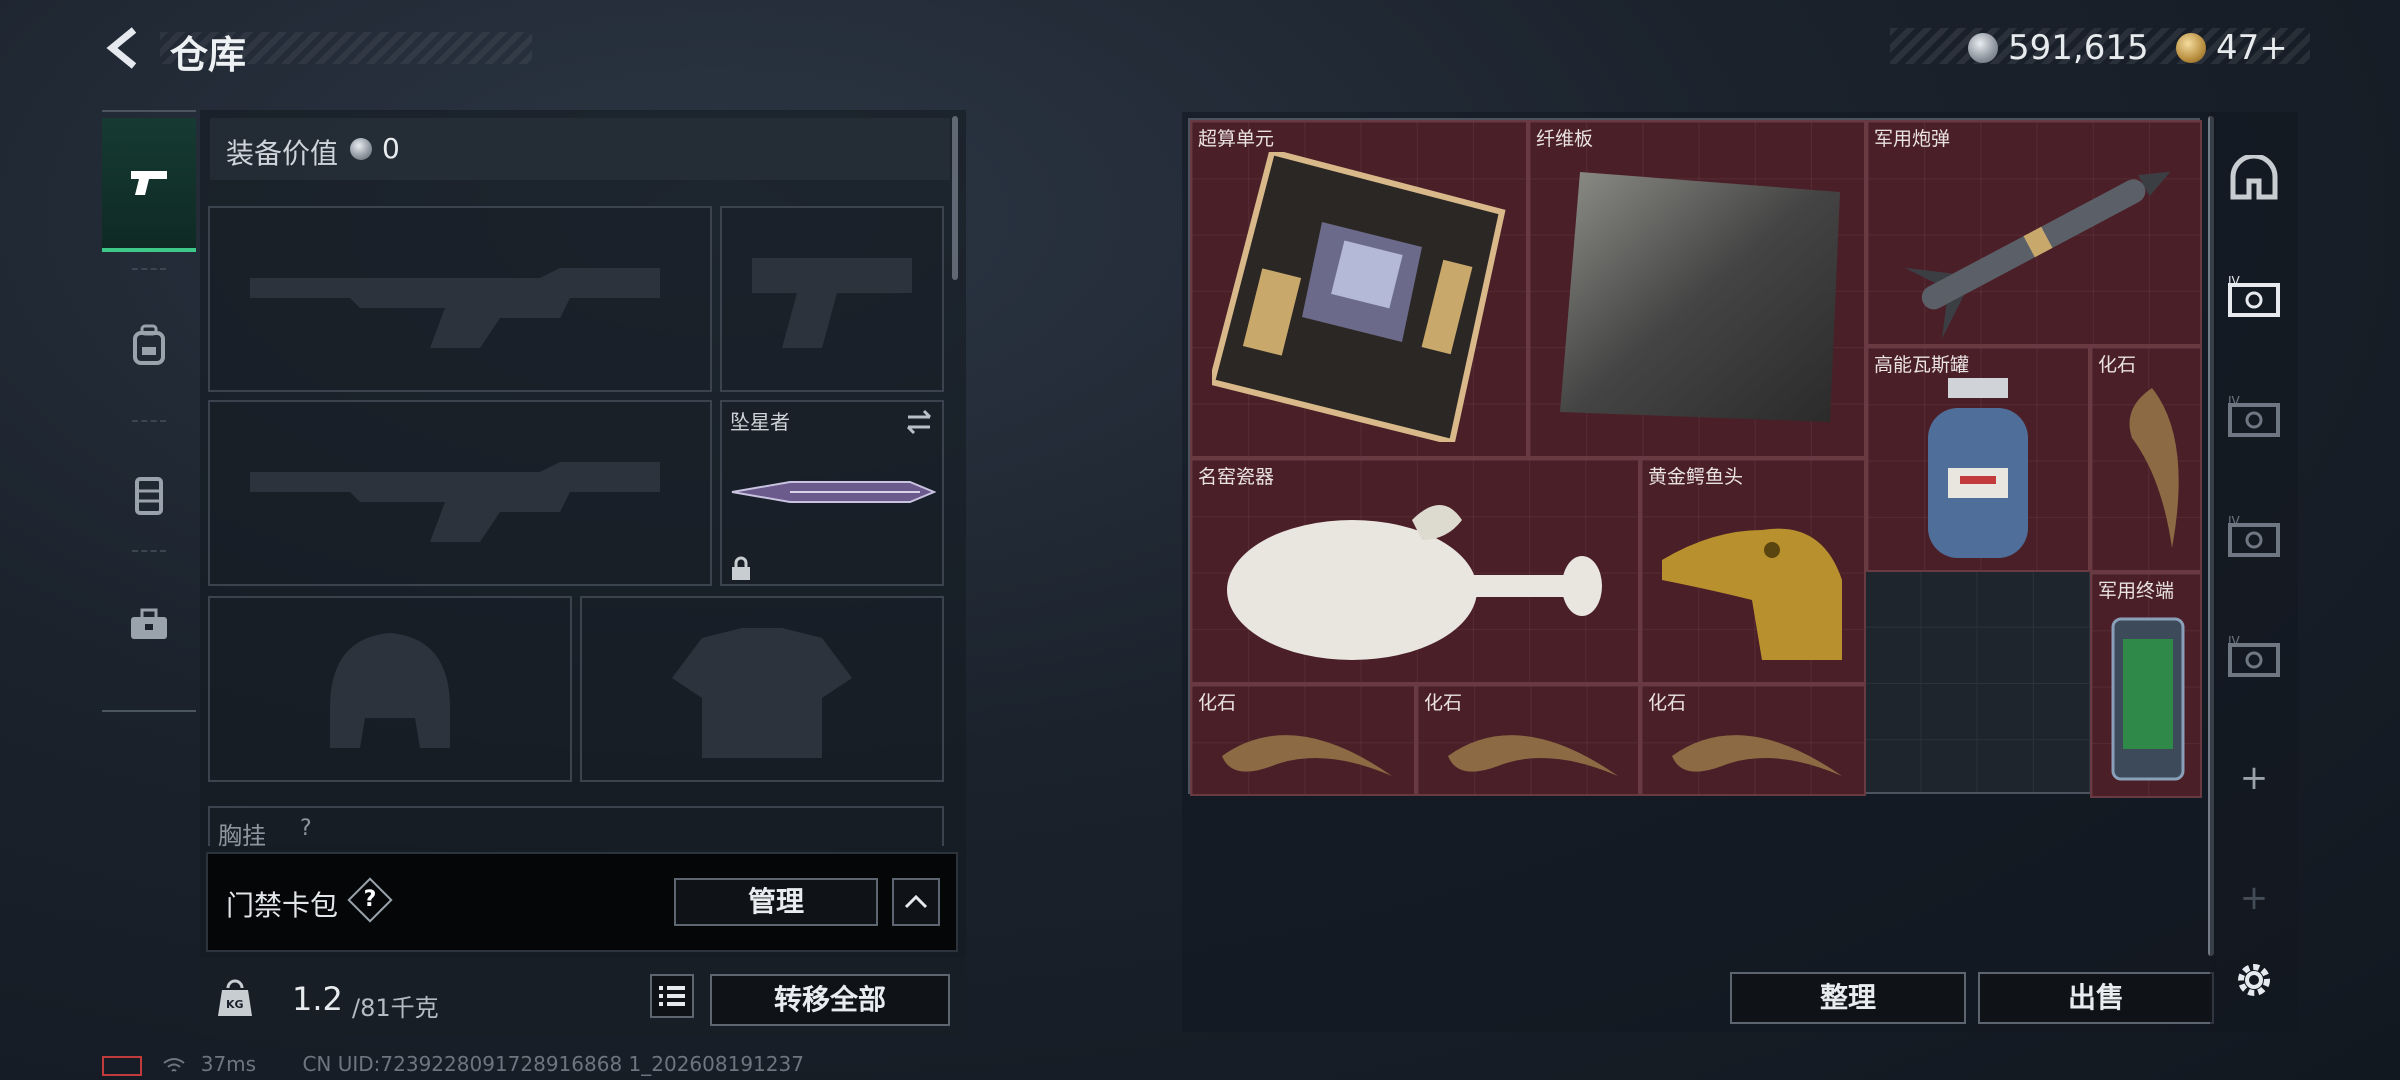 The width and height of the screenshot is (2400, 1080). Describe the element at coordinates (1700, 297) in the screenshot. I see `fiberboard-image` at that location.